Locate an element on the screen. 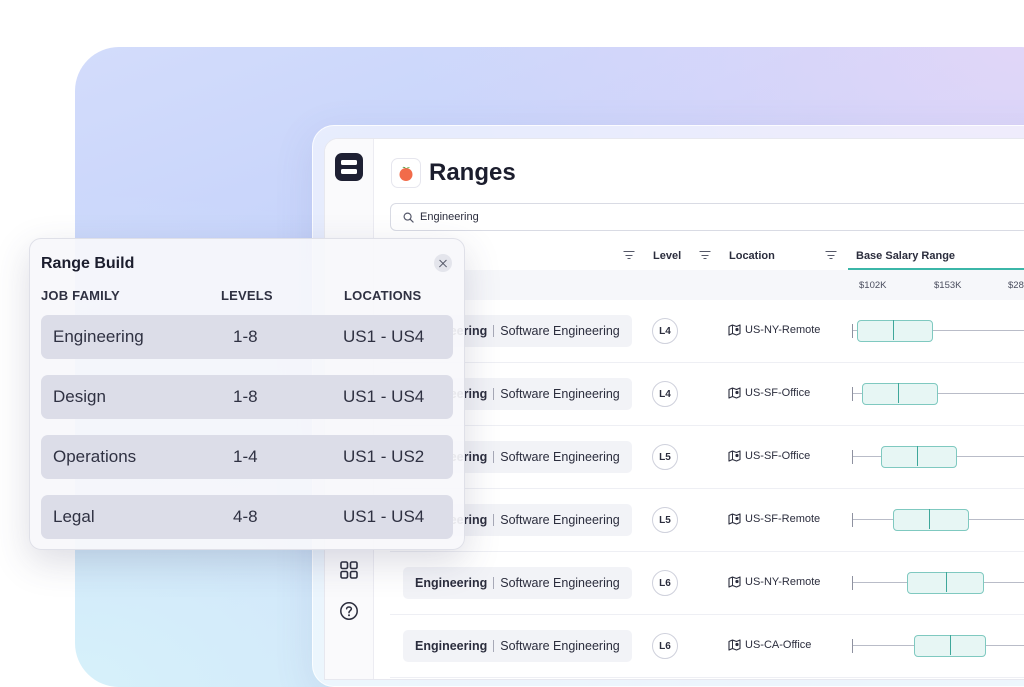 The image size is (1024, 687). help-icon is located at coordinates (349, 611).